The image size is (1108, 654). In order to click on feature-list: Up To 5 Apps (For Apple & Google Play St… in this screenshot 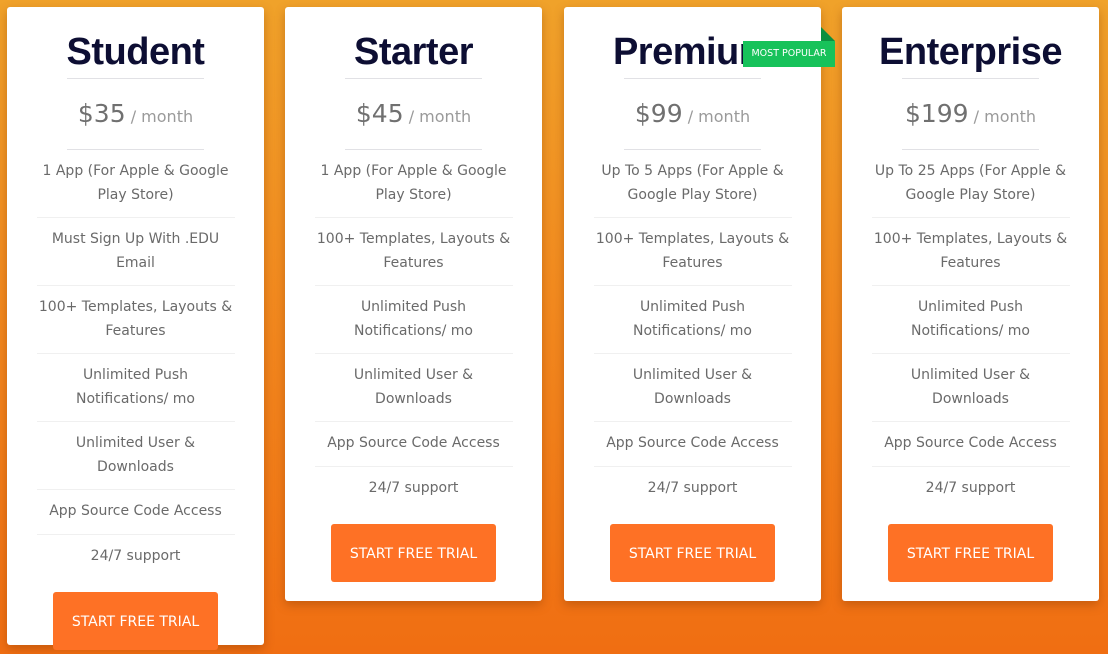, I will do `click(692, 330)`.